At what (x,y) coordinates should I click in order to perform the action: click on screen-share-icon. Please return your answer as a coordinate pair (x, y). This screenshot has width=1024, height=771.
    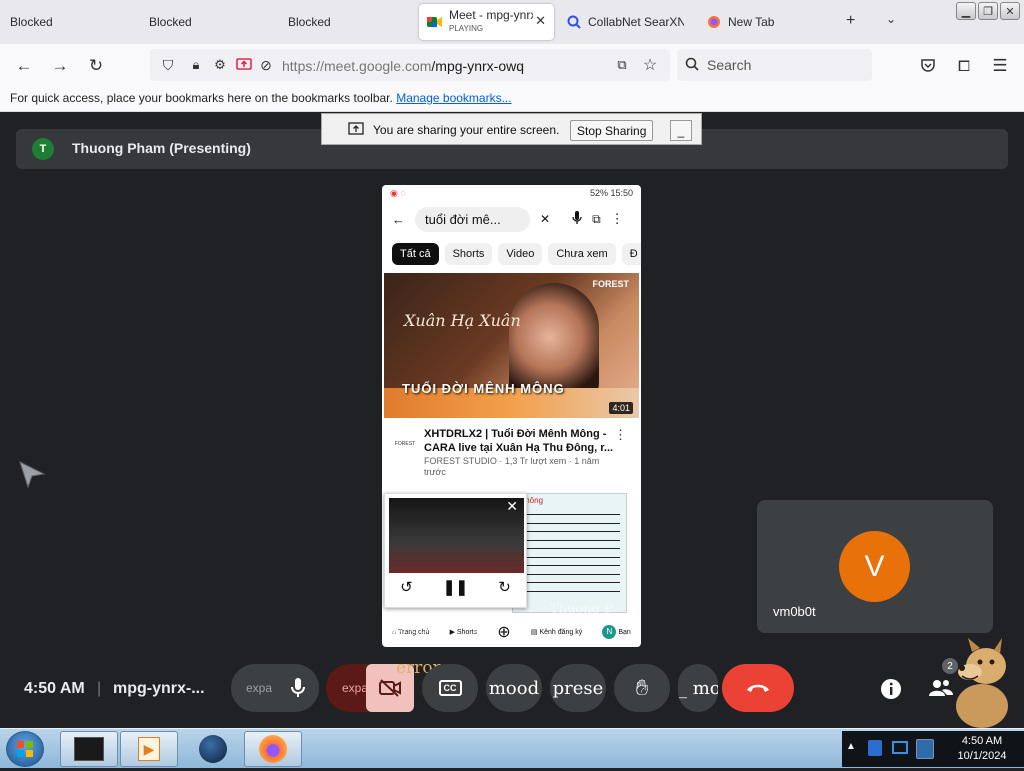
    Looking at the image, I should click on (244, 65).